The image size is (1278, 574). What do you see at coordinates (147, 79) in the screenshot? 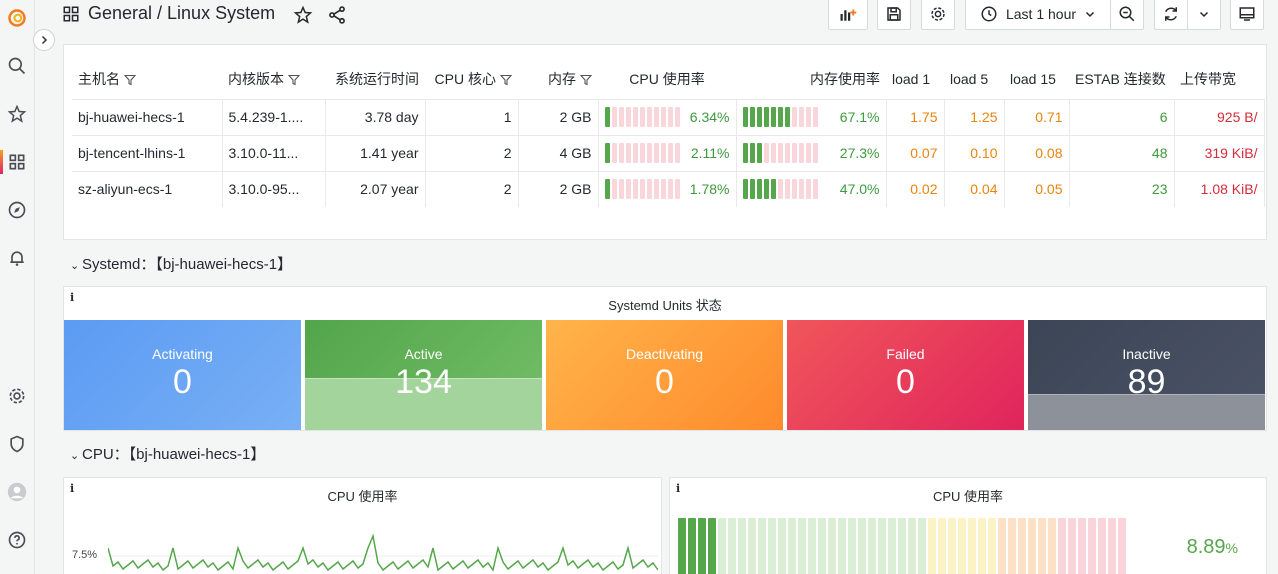
I see `column-header-hostname: 主机名` at bounding box center [147, 79].